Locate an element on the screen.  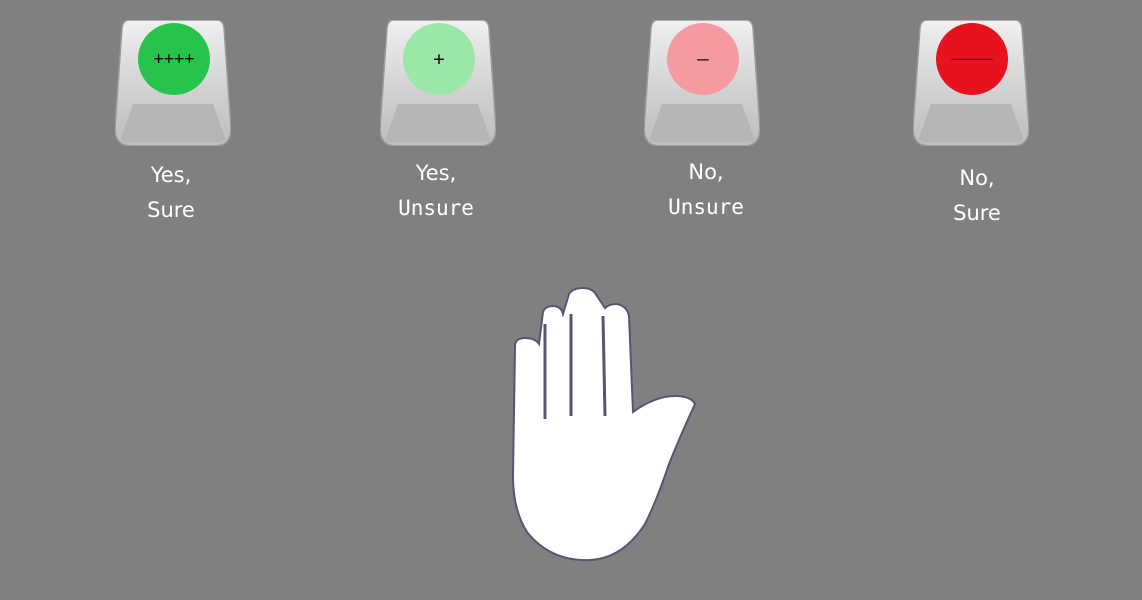
no-unsure-key: – is located at coordinates (702, 83).